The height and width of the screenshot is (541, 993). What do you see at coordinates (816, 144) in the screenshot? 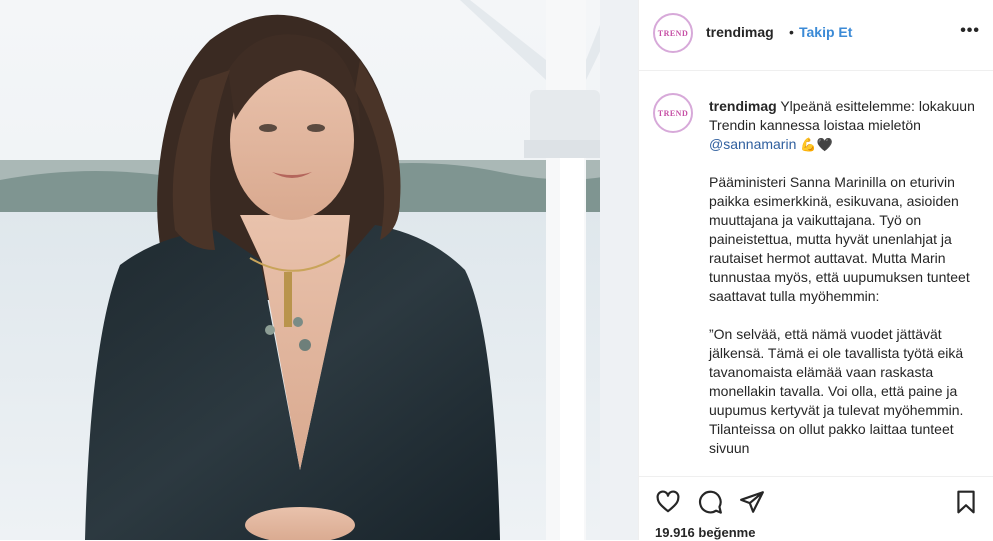
I see `emoji-text: 💪🖤` at bounding box center [816, 144].